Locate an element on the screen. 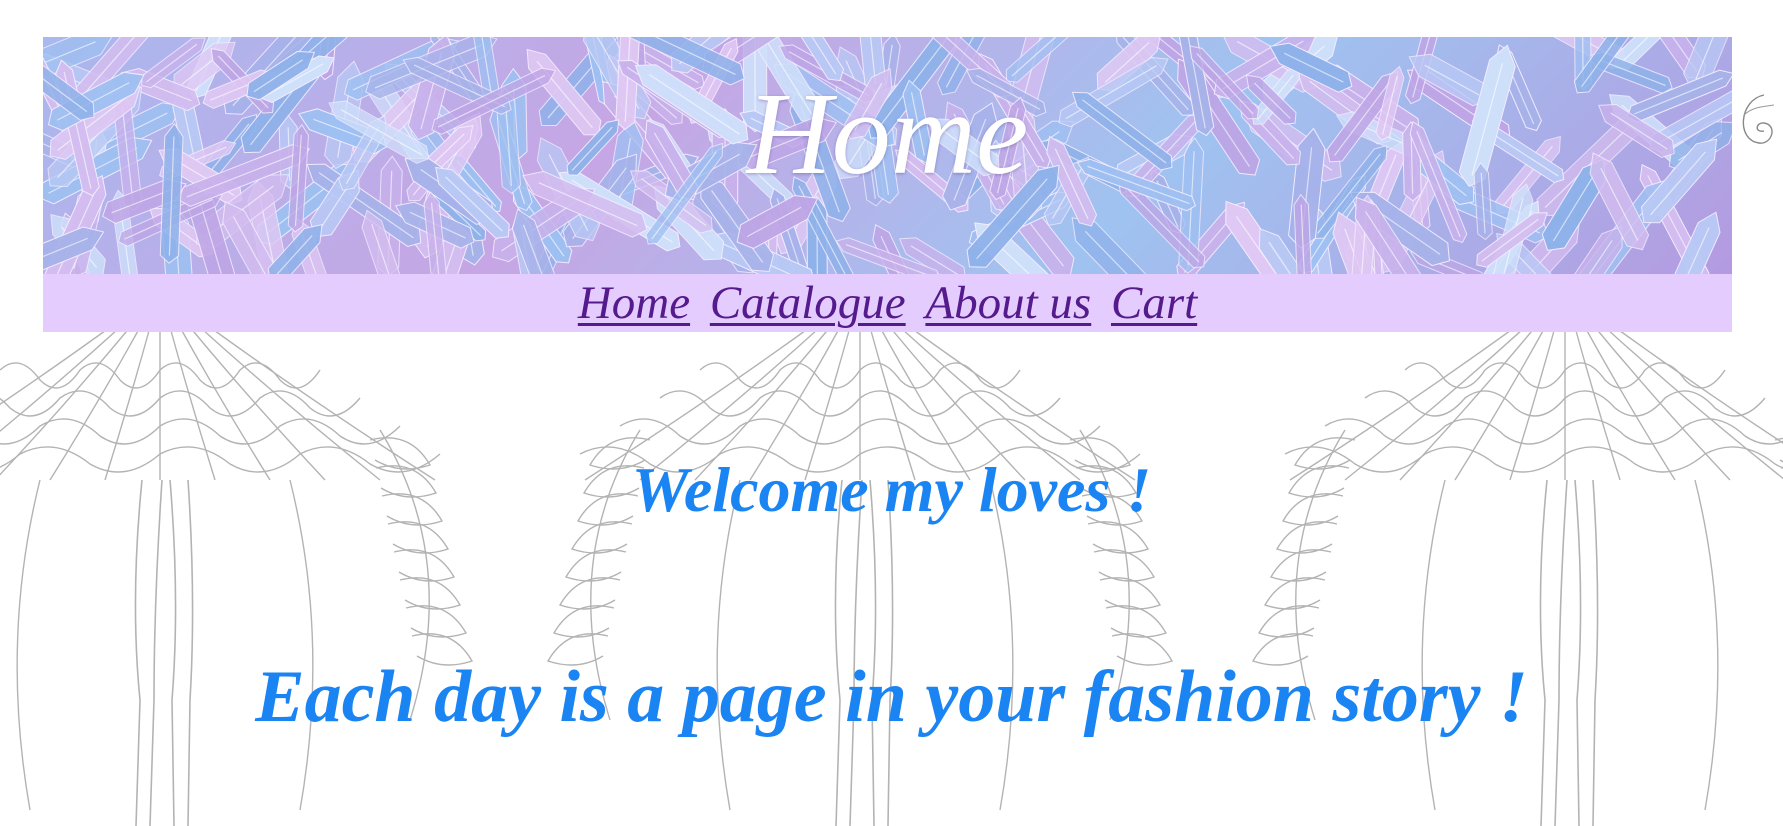 This screenshot has width=1783, height=826. nav-link-catalogue: Catalogue is located at coordinates (808, 303).